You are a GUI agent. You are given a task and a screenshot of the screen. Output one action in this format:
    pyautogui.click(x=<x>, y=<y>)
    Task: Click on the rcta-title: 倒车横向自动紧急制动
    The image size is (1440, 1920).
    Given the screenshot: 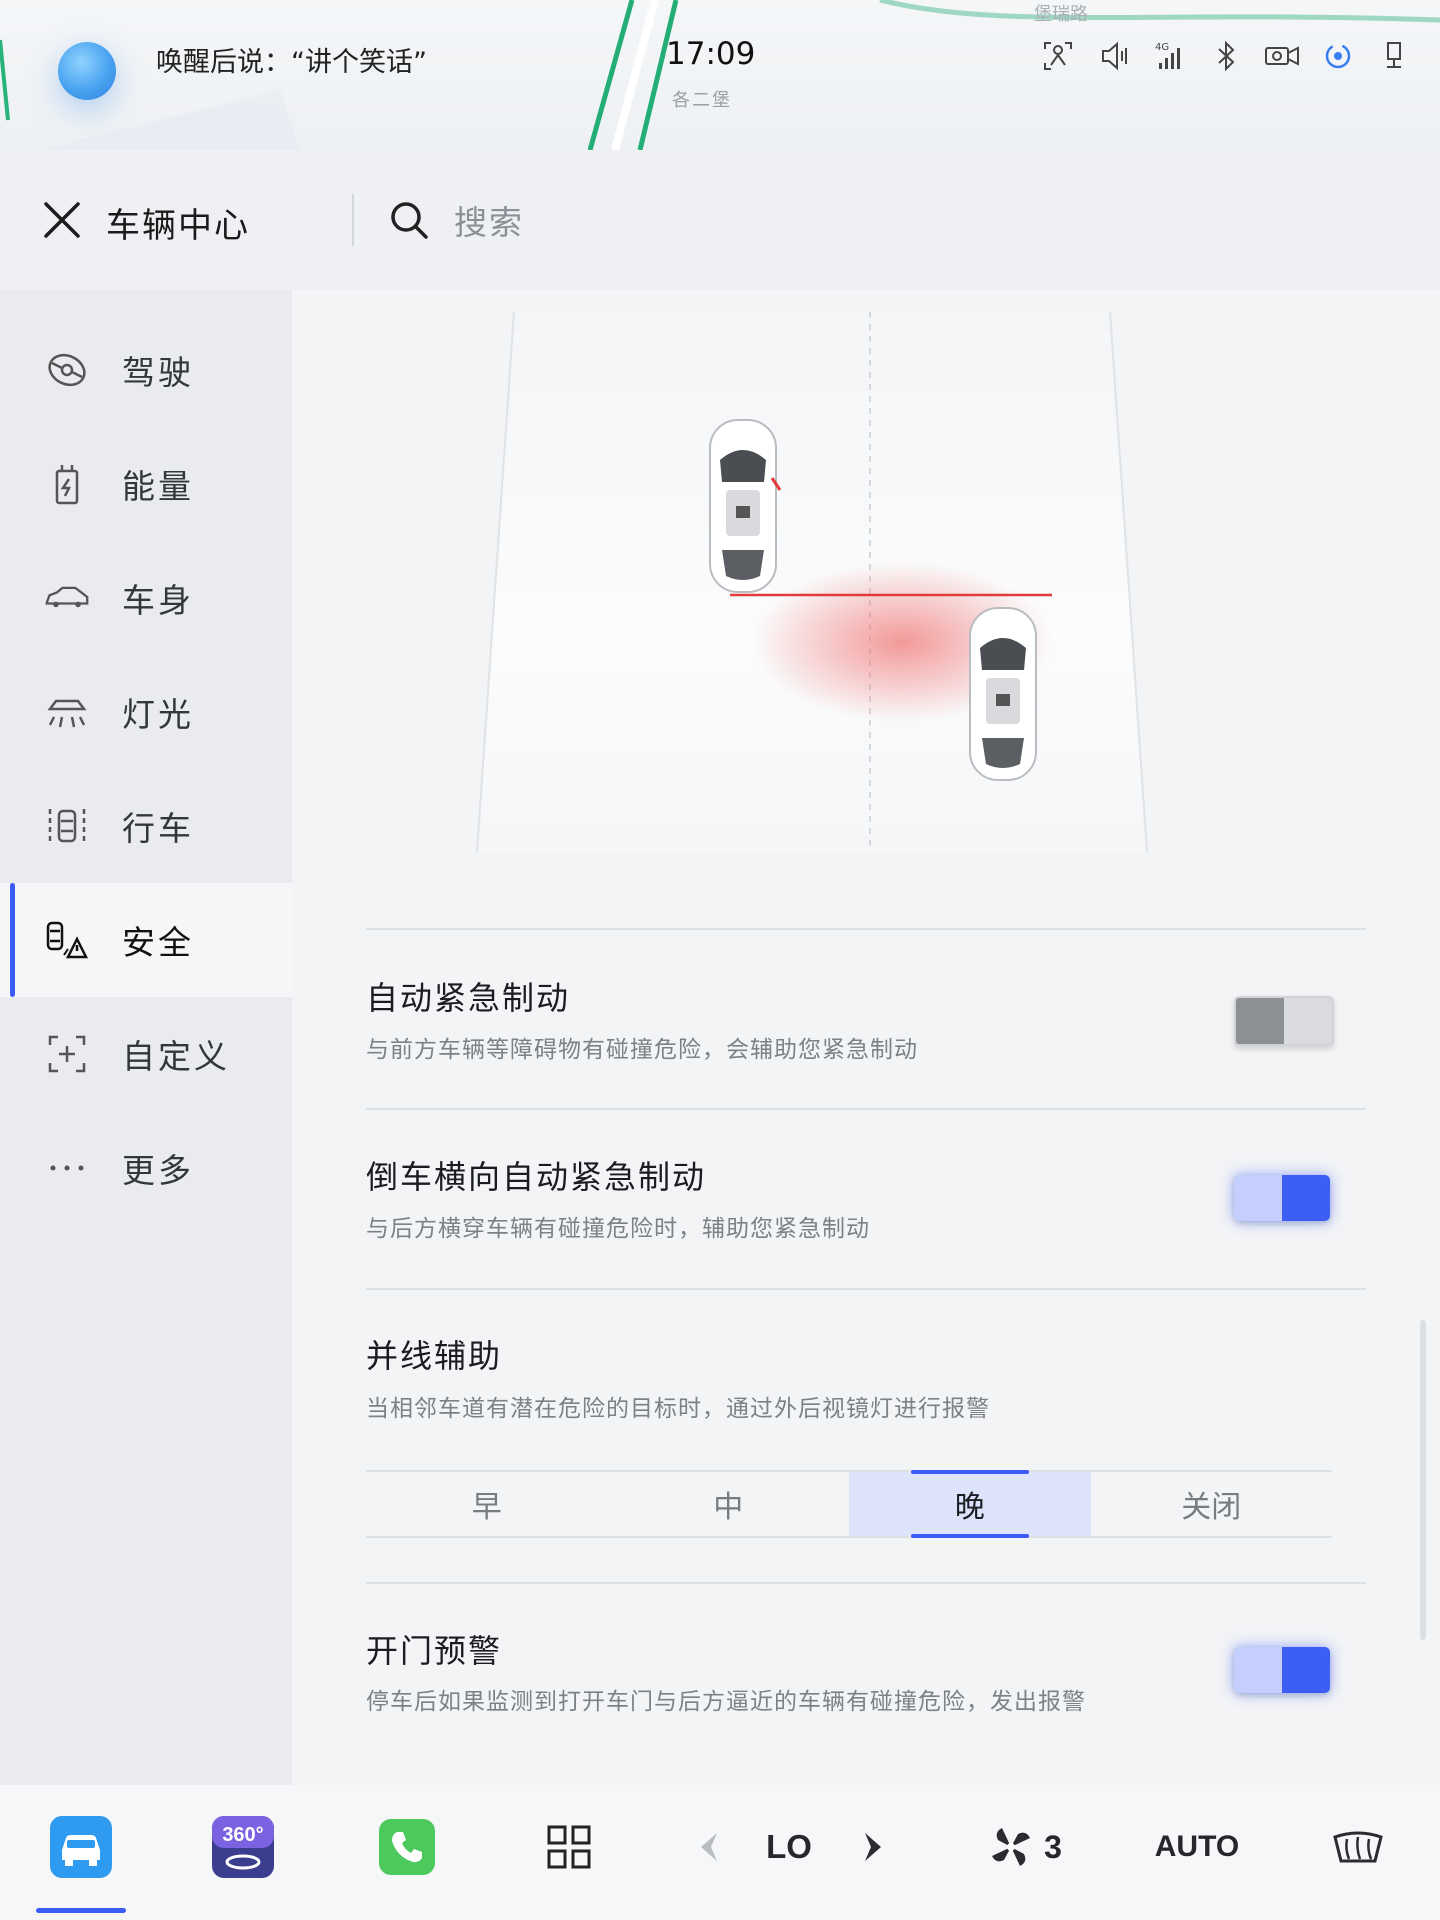 What is the action you would take?
    pyautogui.click(x=536, y=1177)
    